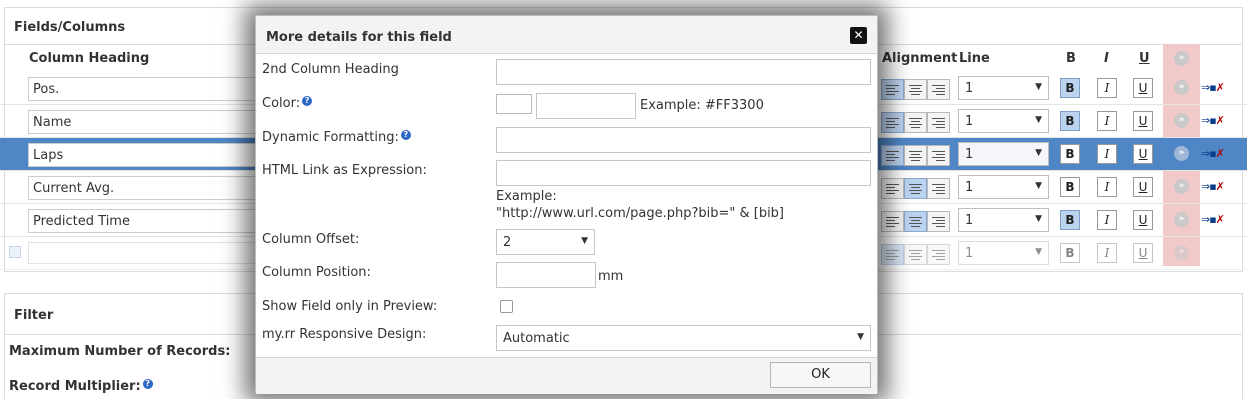 The image size is (1247, 399). What do you see at coordinates (546, 275) in the screenshot?
I see `column-position-input` at bounding box center [546, 275].